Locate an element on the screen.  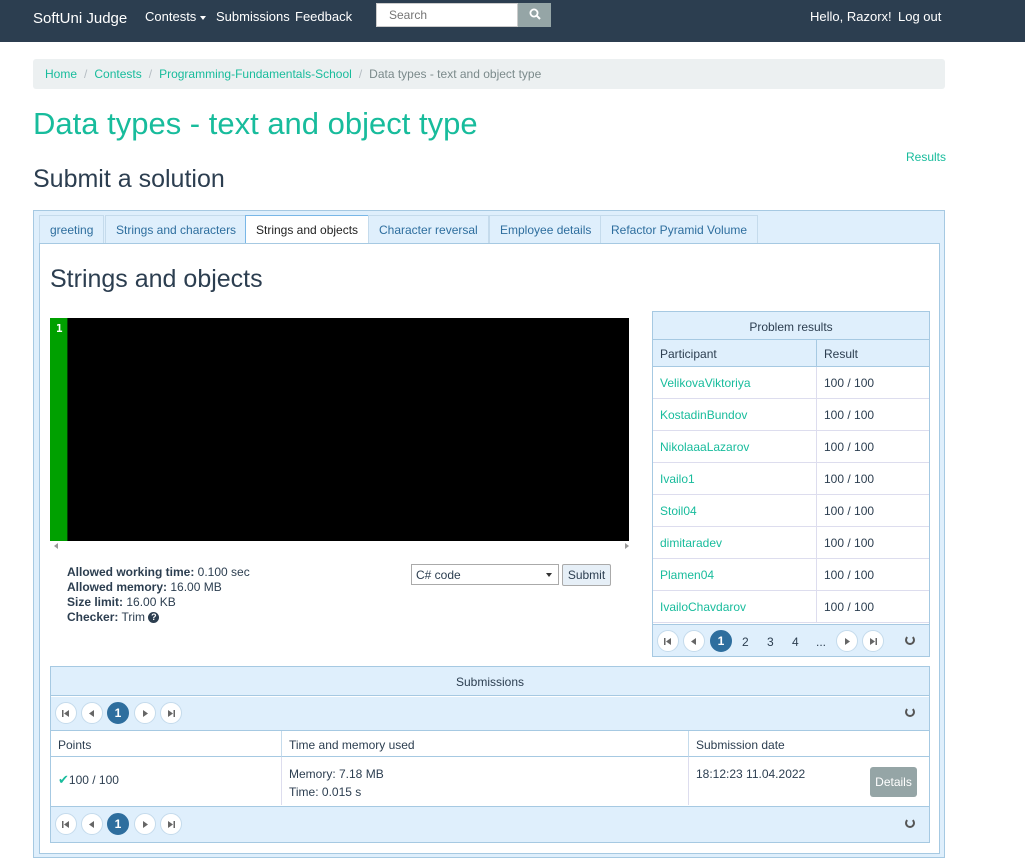
chevron-down-icon is located at coordinates (549, 575).